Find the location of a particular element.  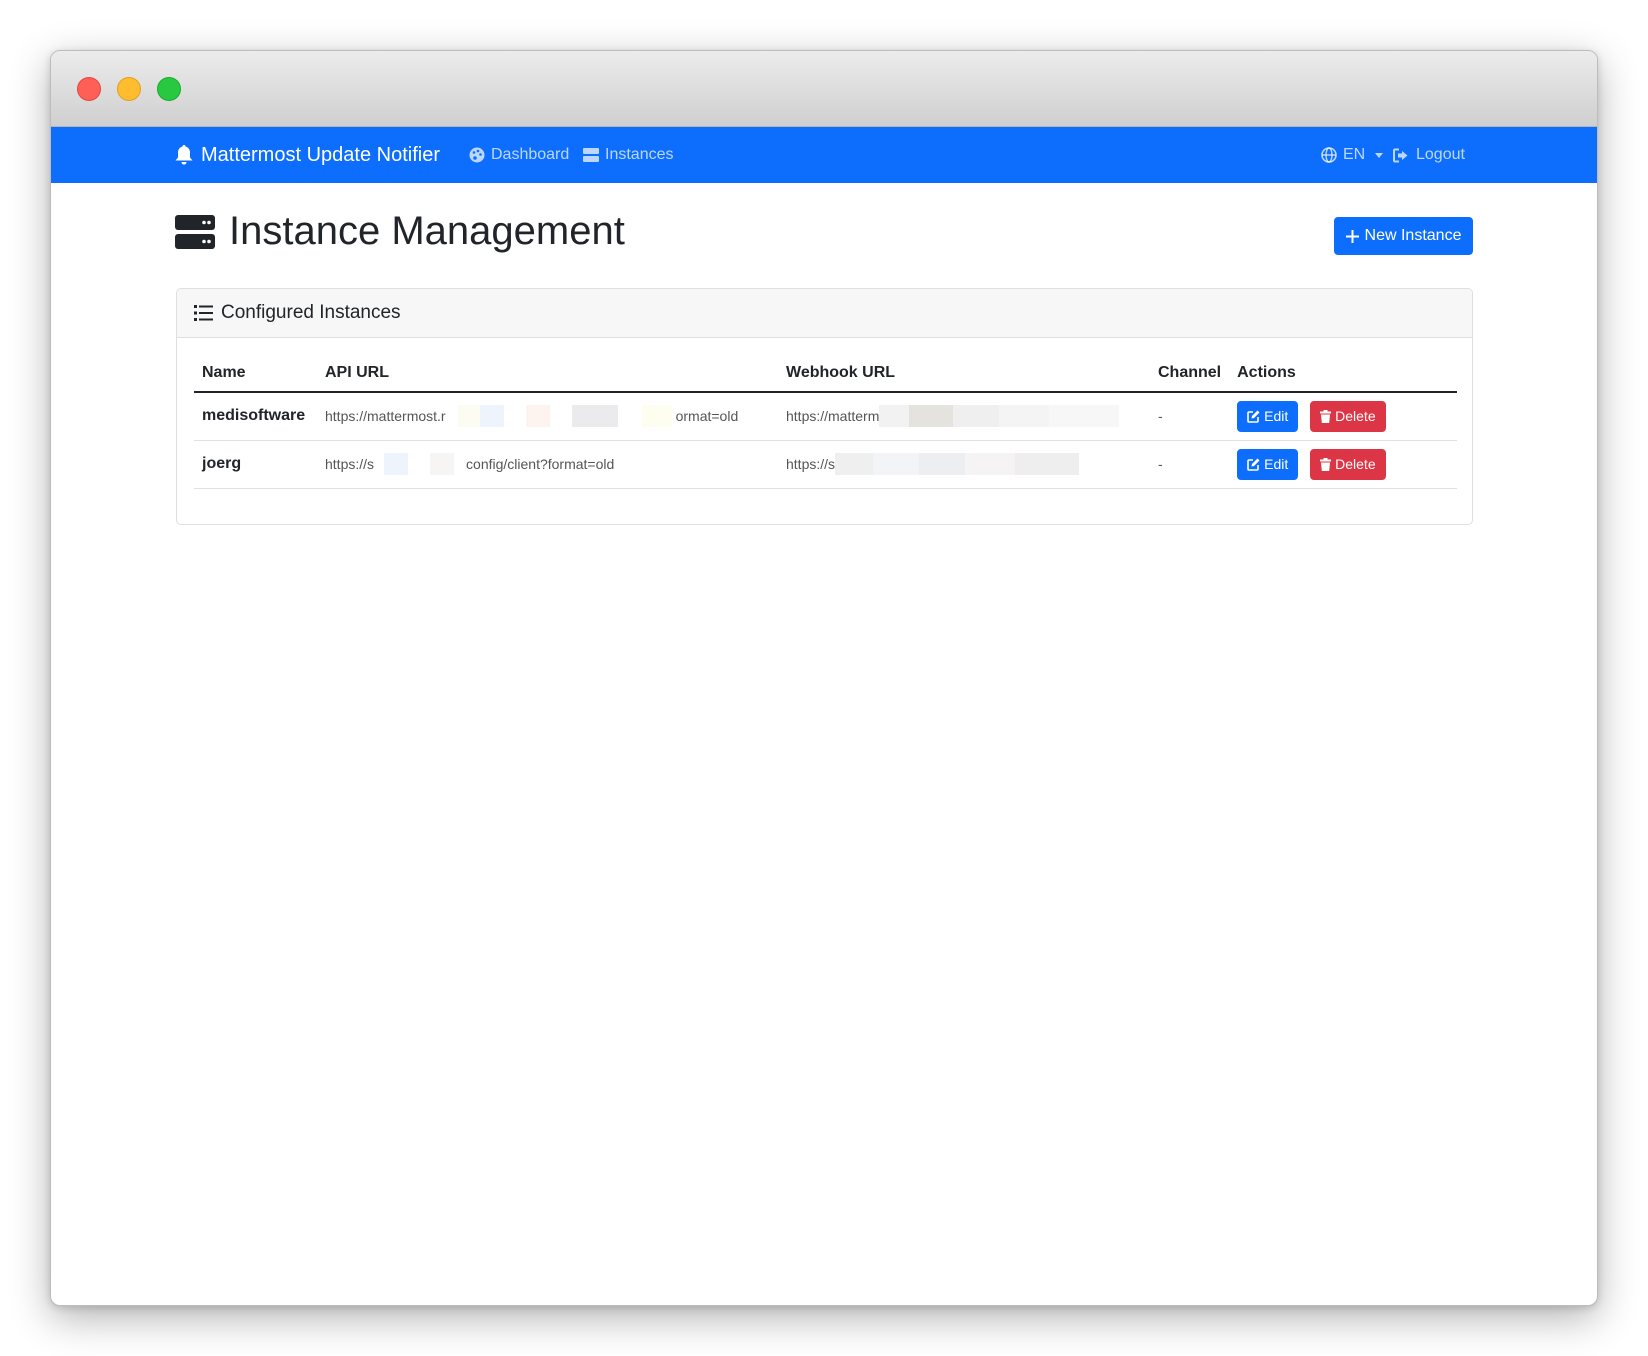

nav-instances-label: Instances is located at coordinates (639, 154).